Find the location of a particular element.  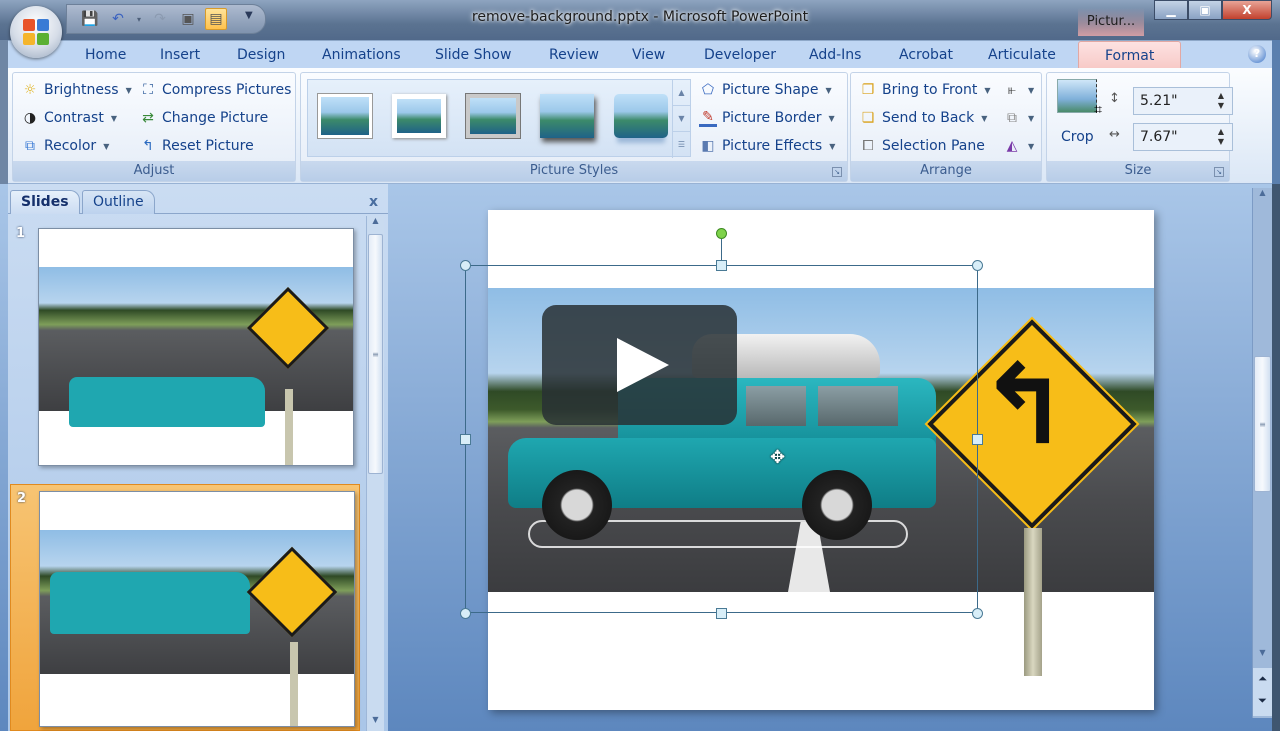

editor-scrollbar: ▲ ≡ ▼ ⏶ ⏷ is located at coordinates (1262, 453).